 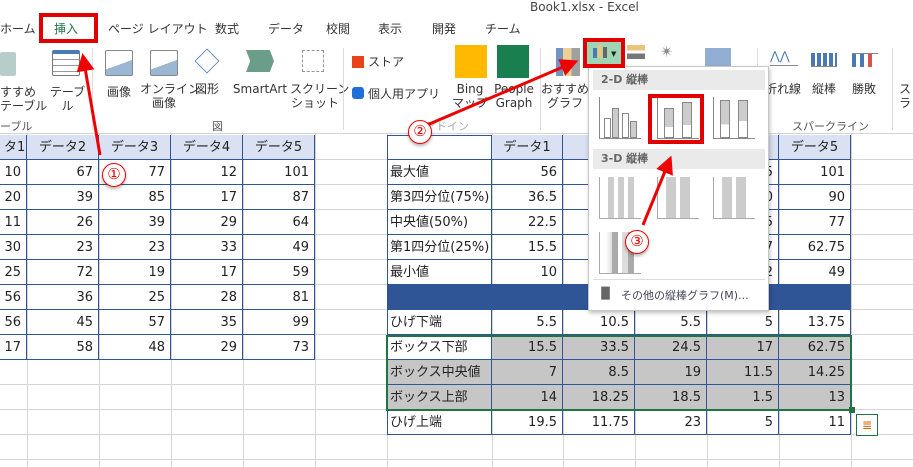 I want to click on step-1-badge: ①, so click(x=114, y=175).